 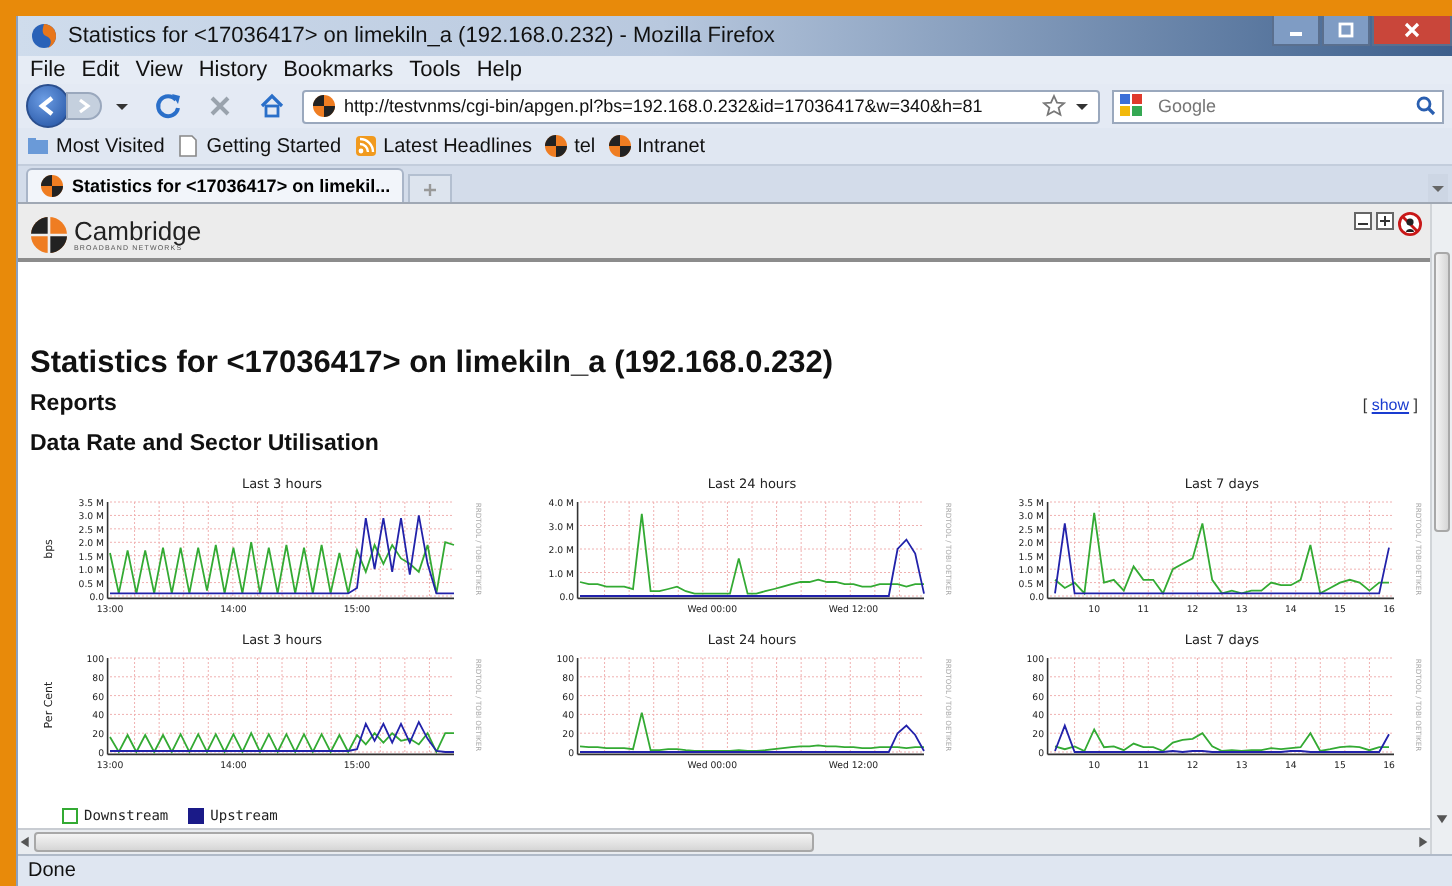 I want to click on bracket-text: [, so click(x=1365, y=404).